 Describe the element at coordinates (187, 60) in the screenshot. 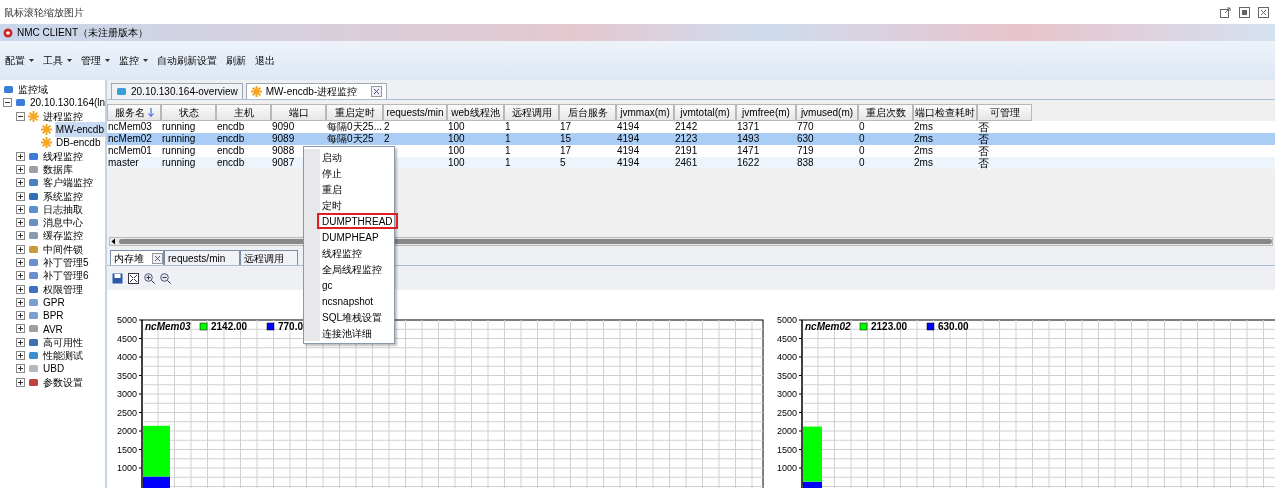

I see `menu-item: 自动刷新设置` at that location.